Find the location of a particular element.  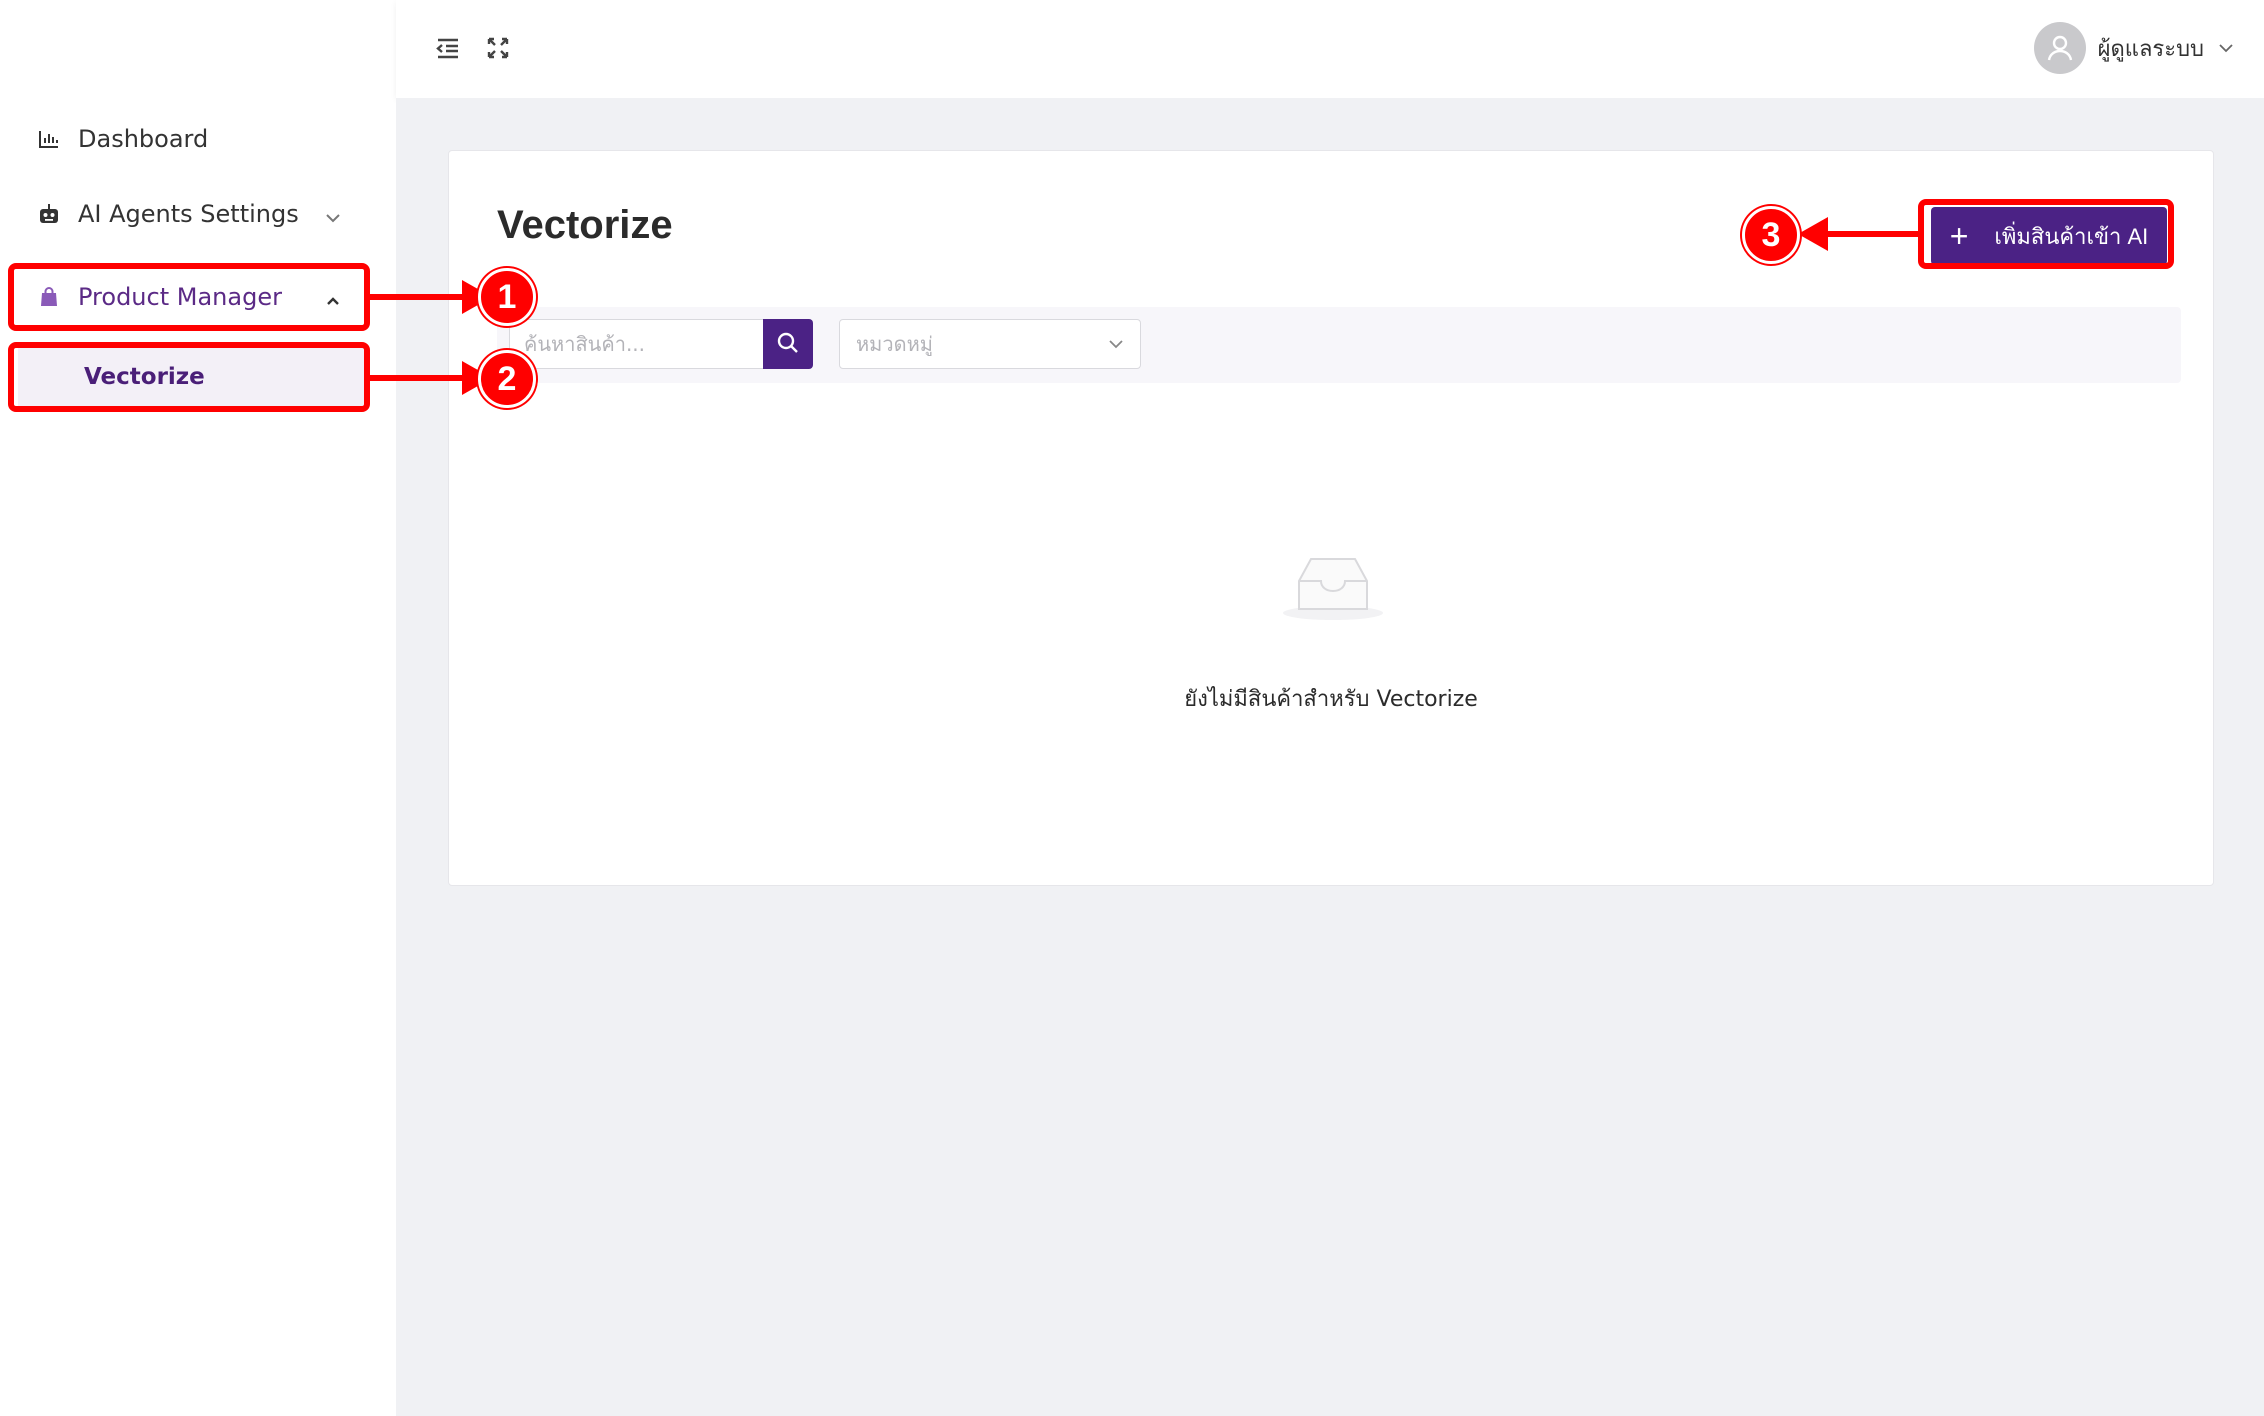

fullscreen-icon is located at coordinates (498, 48).